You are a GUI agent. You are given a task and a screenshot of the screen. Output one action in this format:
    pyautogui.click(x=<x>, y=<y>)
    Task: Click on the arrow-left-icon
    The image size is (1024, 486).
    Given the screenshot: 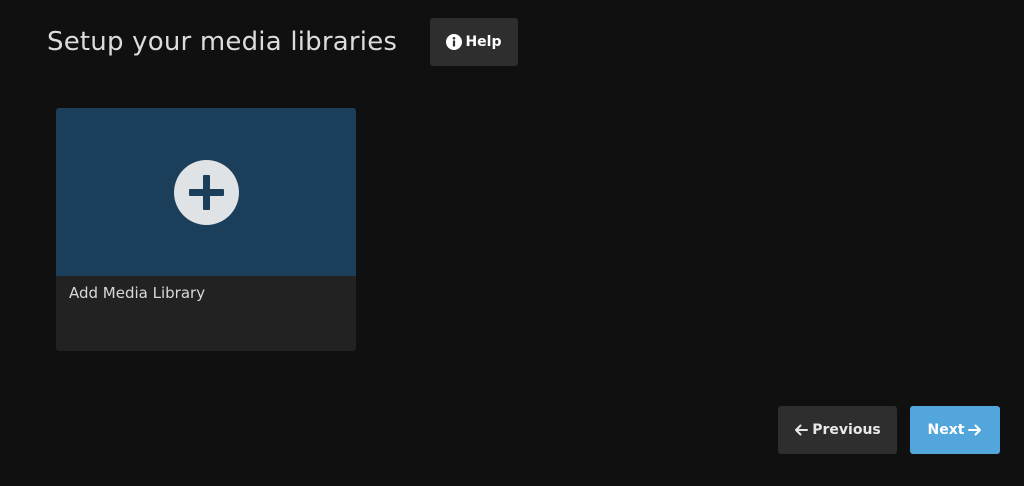 What is the action you would take?
    pyautogui.click(x=801, y=430)
    